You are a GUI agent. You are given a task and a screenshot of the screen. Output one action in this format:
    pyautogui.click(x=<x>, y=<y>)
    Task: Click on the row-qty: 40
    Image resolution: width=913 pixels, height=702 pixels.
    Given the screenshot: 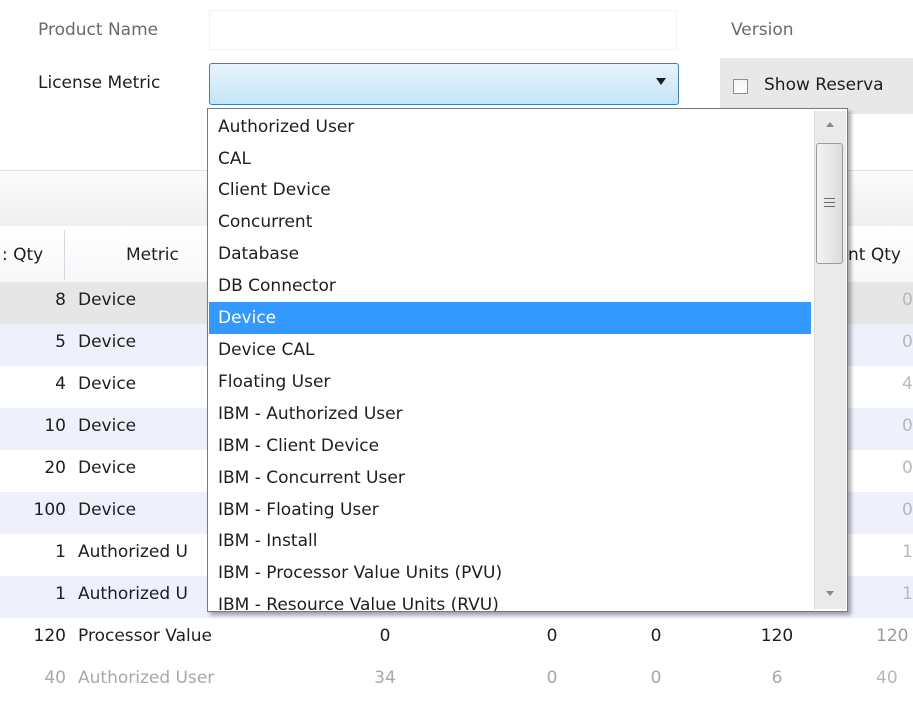 What is the action you would take?
    pyautogui.click(x=55, y=678)
    